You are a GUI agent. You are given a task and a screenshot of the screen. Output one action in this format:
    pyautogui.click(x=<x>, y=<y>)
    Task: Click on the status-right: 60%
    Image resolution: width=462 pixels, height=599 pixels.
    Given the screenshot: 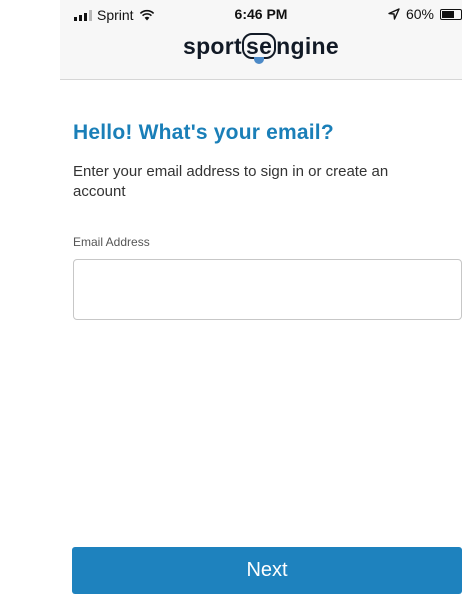 What is the action you would take?
    pyautogui.click(x=425, y=14)
    